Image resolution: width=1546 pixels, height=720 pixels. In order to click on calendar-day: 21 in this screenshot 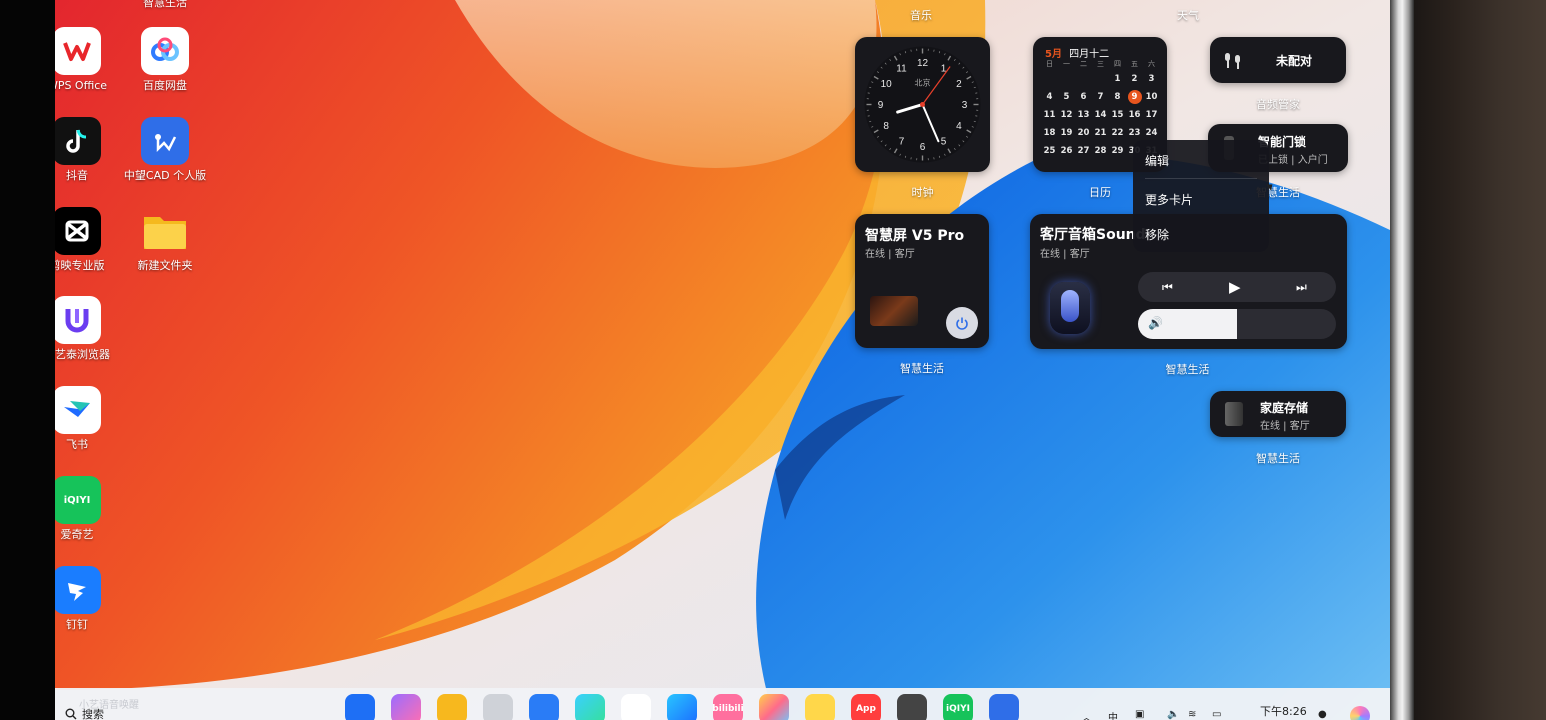, I will do `click(1100, 133)`.